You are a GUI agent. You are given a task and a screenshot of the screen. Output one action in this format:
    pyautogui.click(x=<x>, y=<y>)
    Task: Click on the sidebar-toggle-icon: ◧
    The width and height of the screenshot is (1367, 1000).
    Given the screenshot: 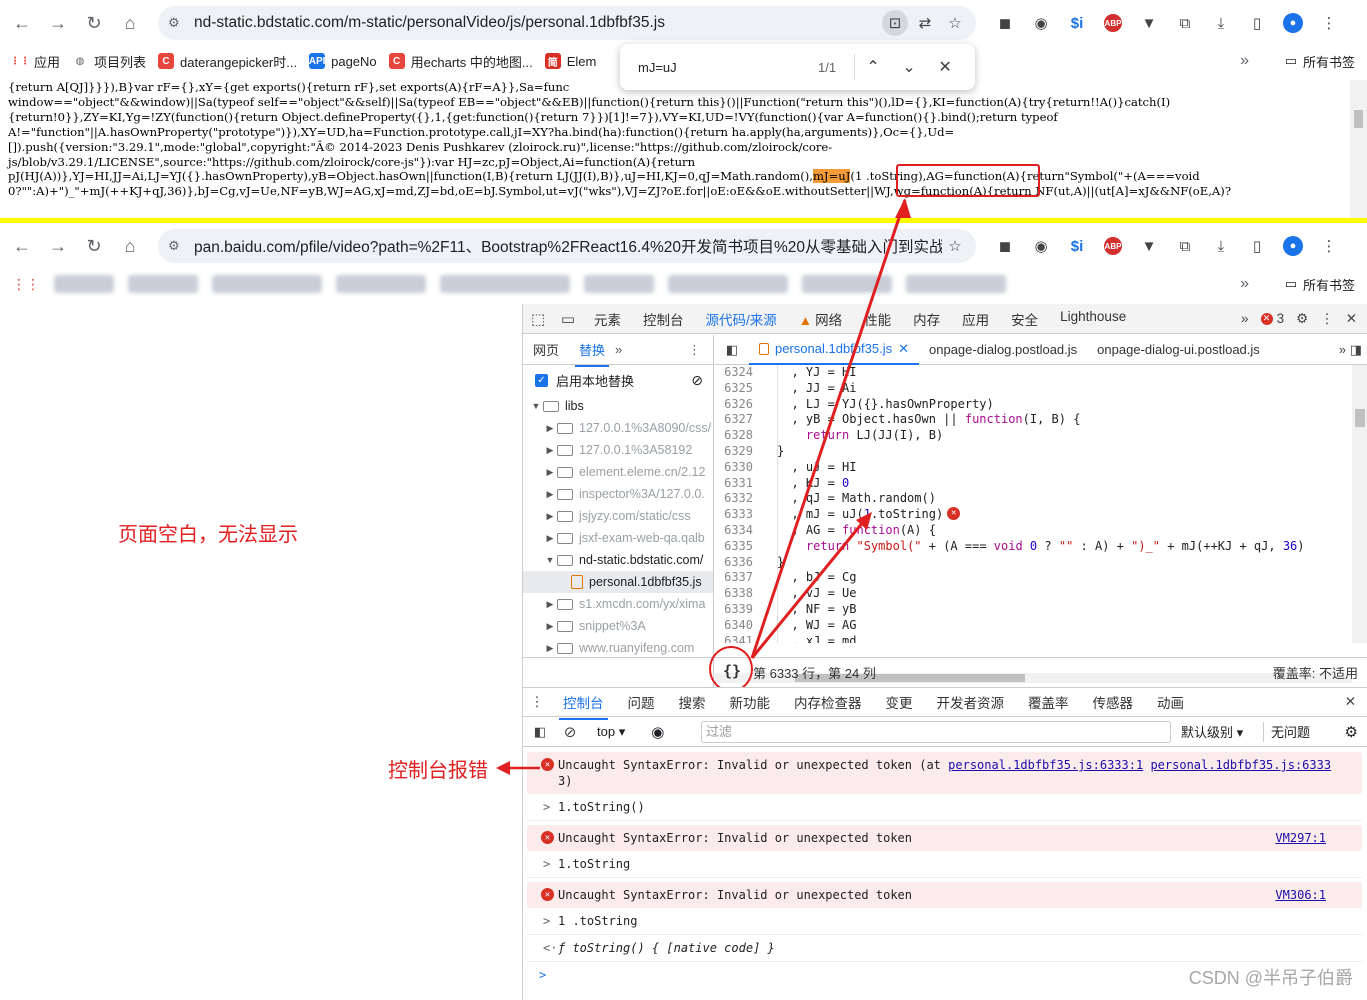 What is the action you would take?
    pyautogui.click(x=540, y=732)
    